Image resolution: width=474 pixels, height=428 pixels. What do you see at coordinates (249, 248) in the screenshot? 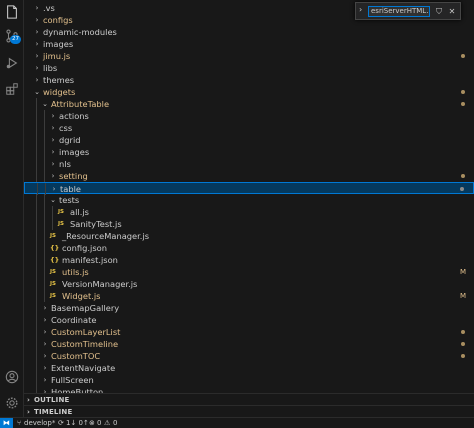
I see `tree-file: {} config.json` at bounding box center [249, 248].